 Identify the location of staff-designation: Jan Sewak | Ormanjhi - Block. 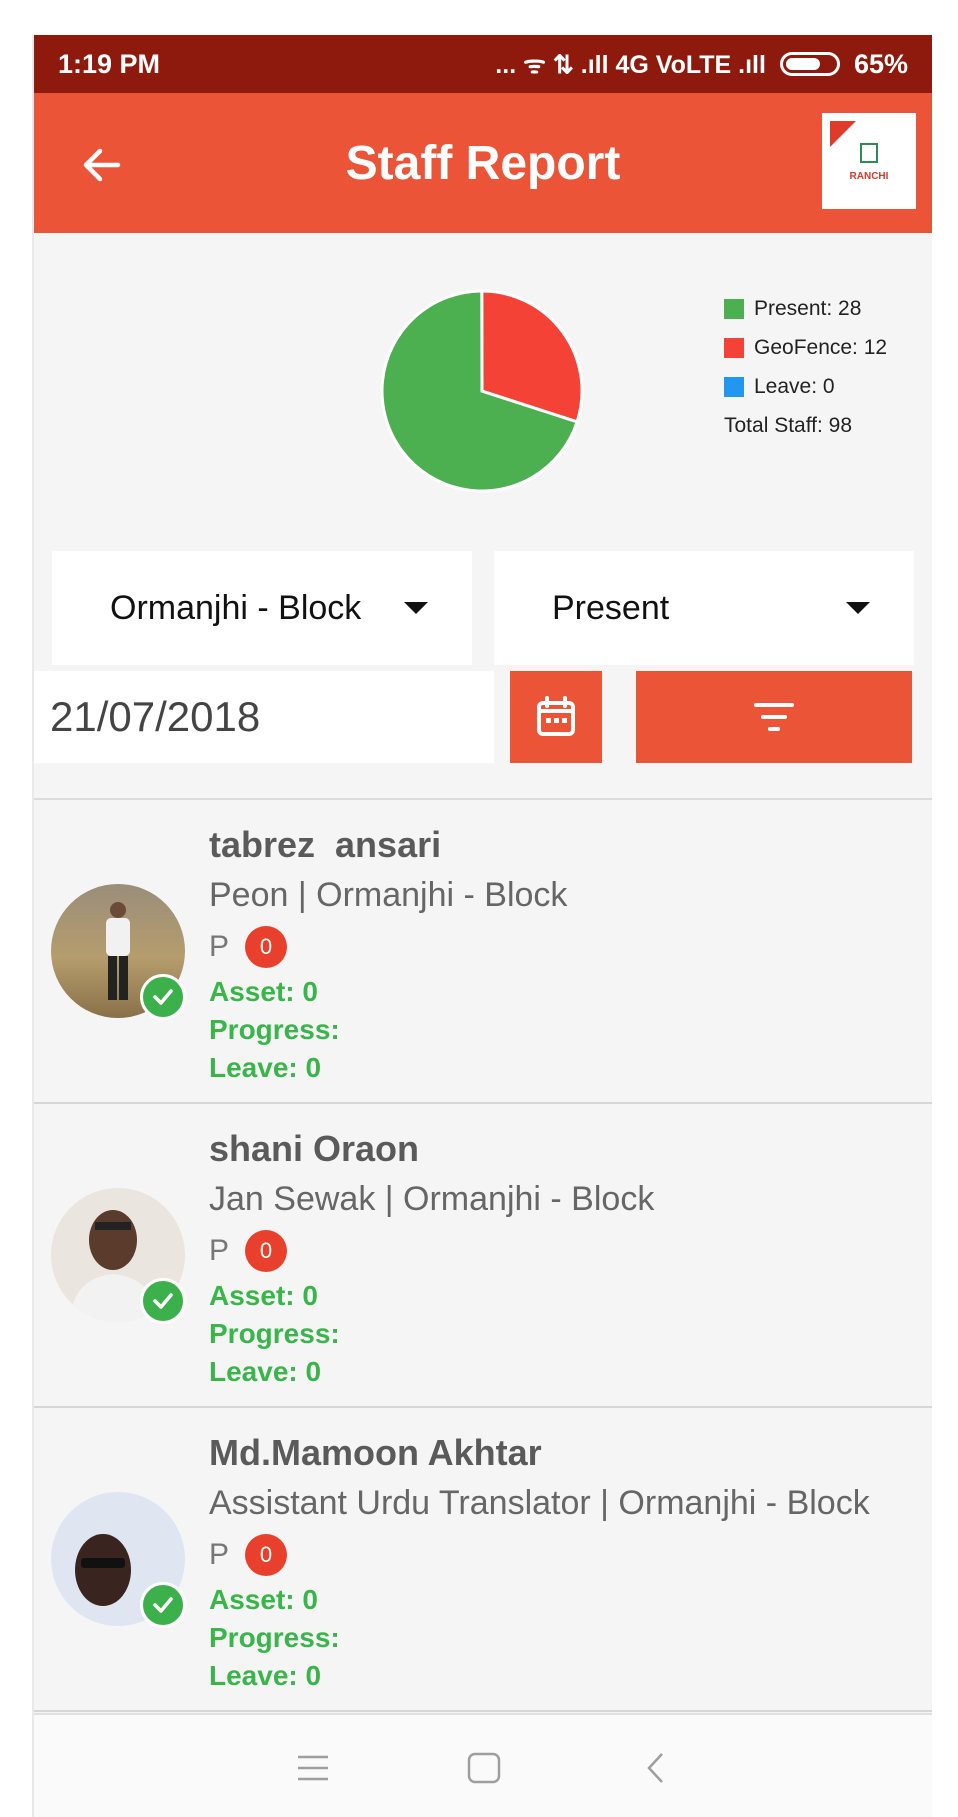
(432, 1199).